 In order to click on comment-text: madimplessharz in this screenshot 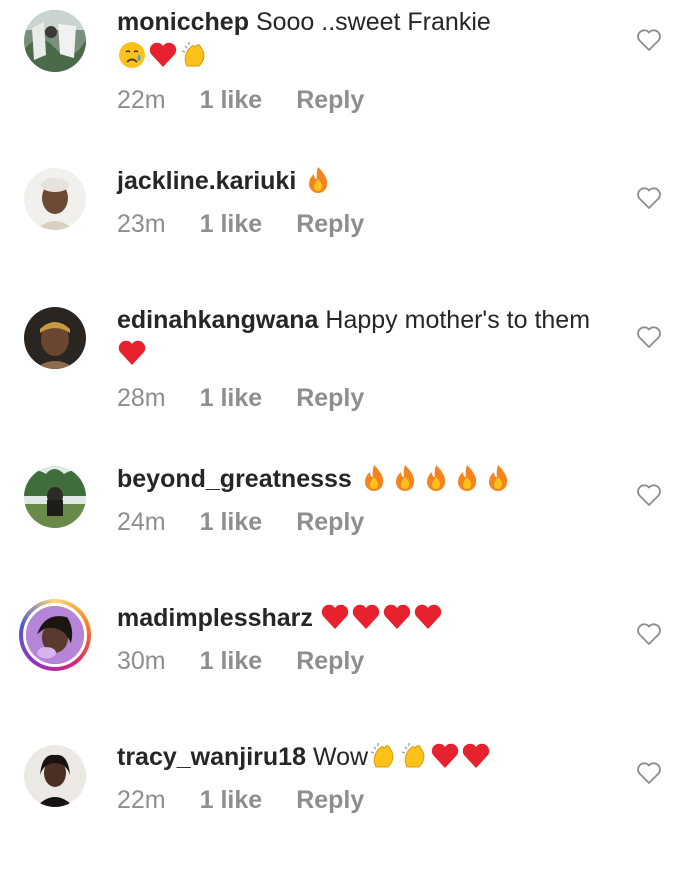, I will do `click(367, 618)`.